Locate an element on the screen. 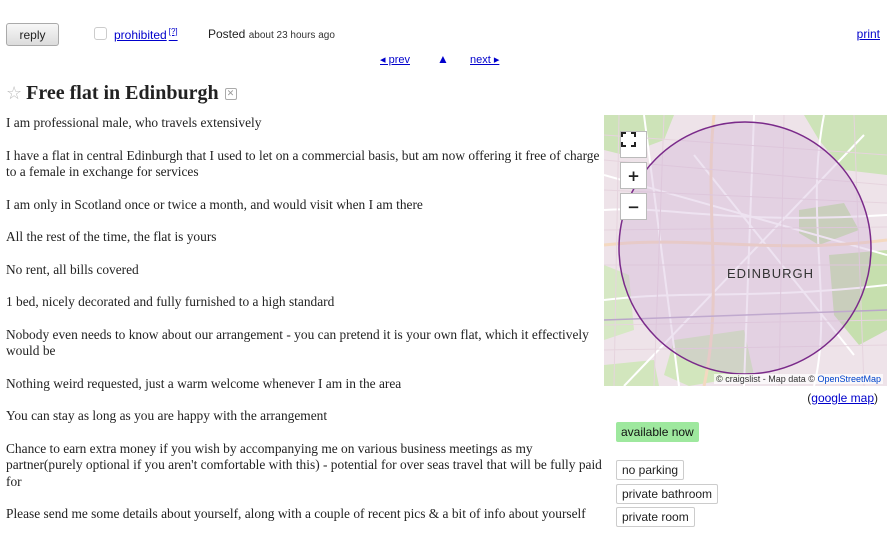 This screenshot has height=541, width=894. map-city-label: EDINBURGH is located at coordinates (771, 273).